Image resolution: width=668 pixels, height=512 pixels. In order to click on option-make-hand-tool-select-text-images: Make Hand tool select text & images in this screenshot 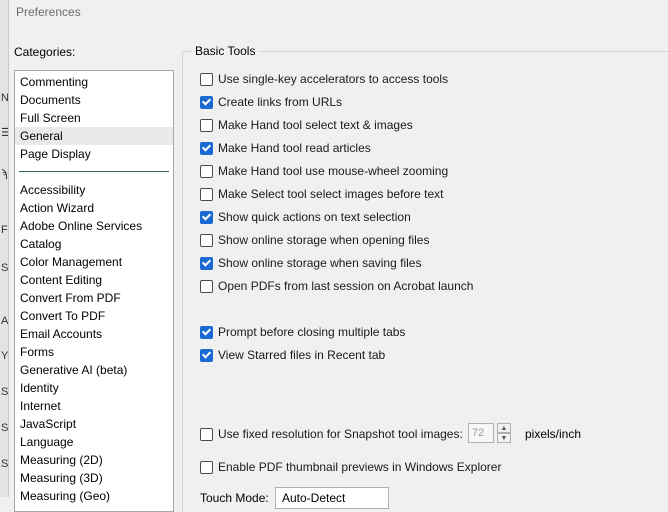, I will do `click(306, 125)`.